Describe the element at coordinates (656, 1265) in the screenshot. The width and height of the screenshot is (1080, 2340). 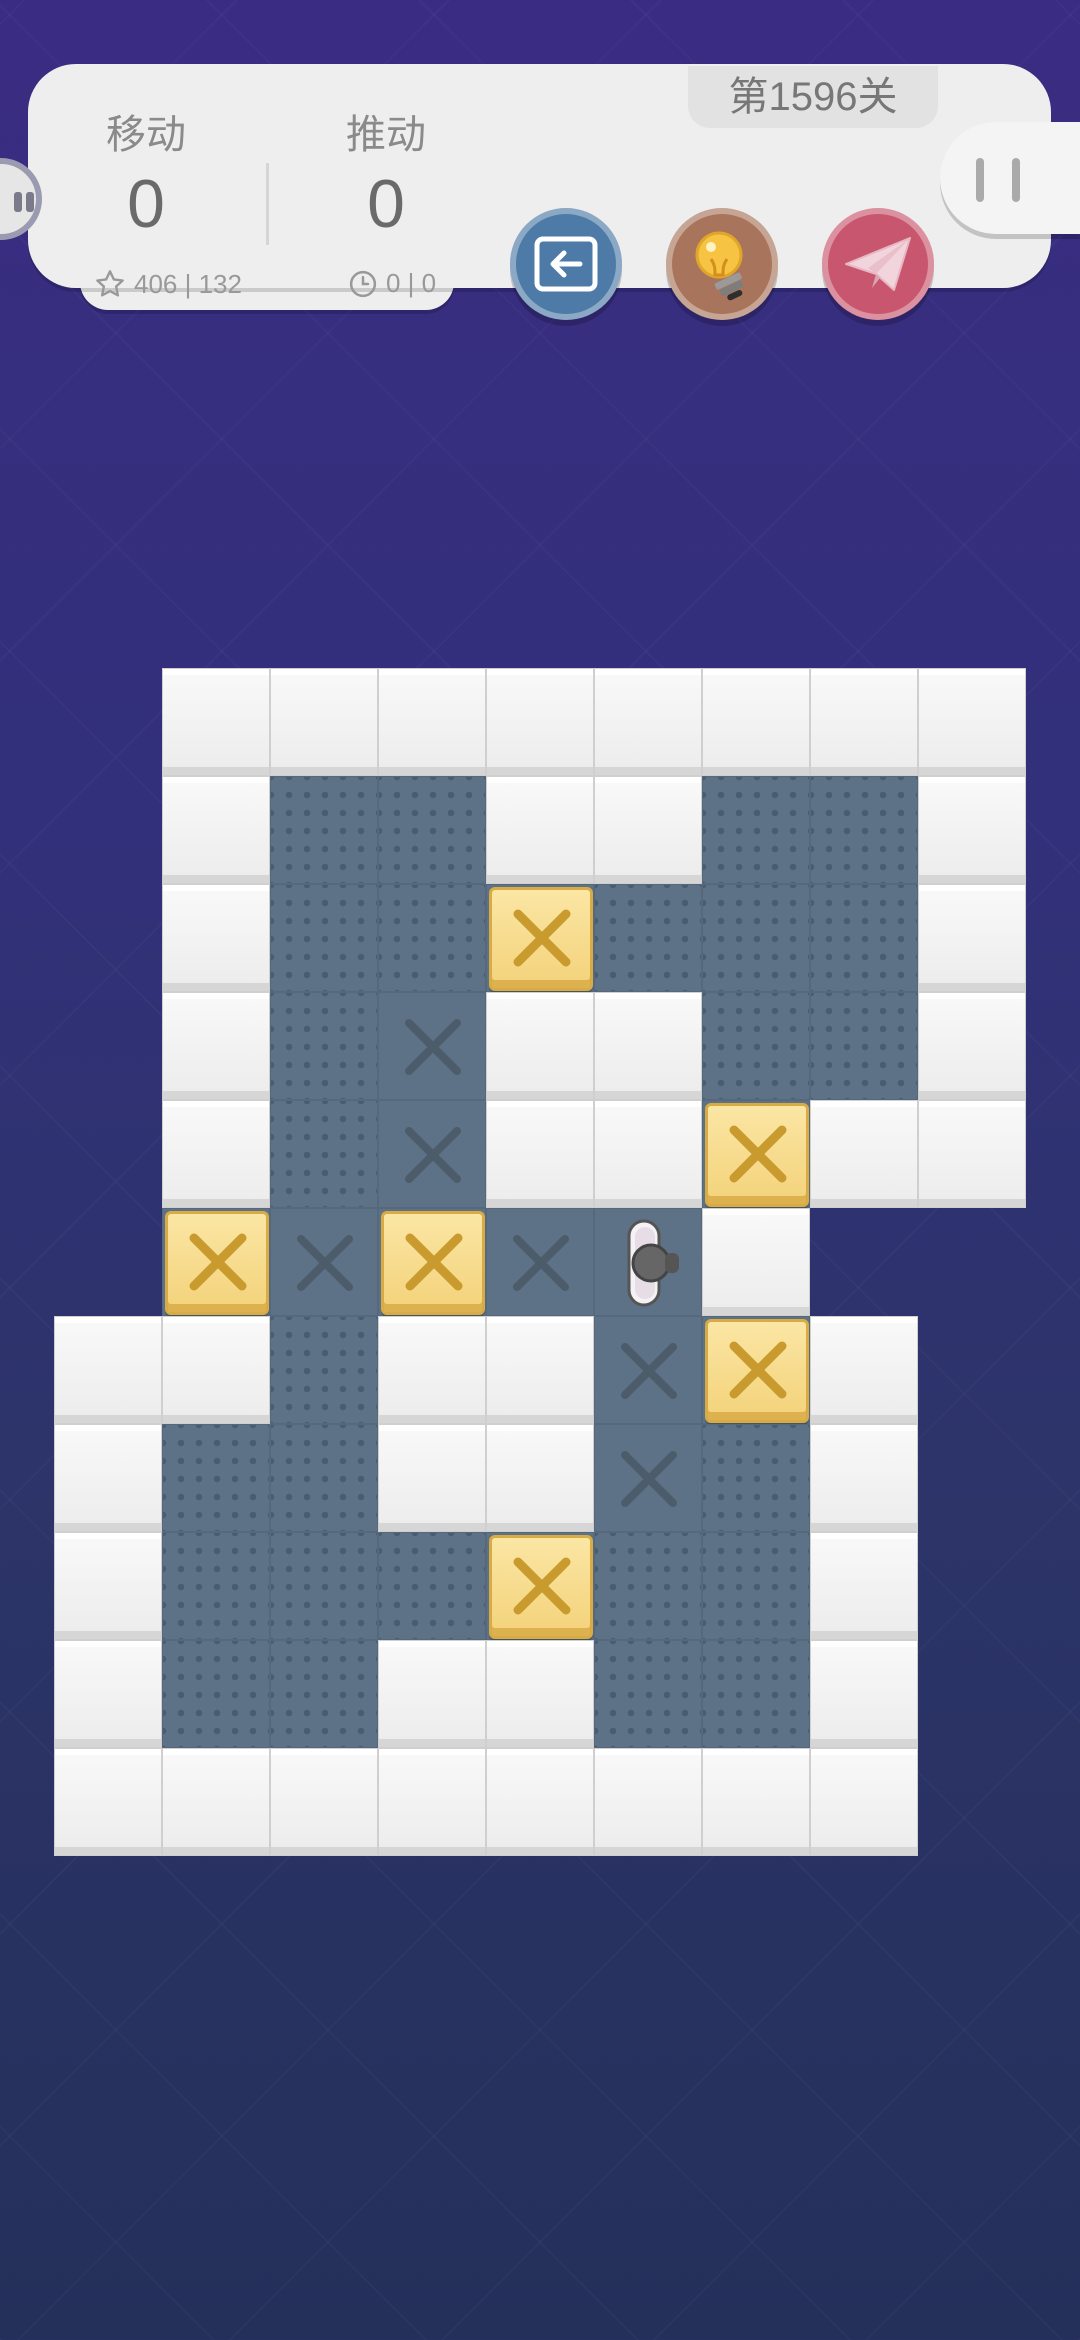
I see `player-icon` at that location.